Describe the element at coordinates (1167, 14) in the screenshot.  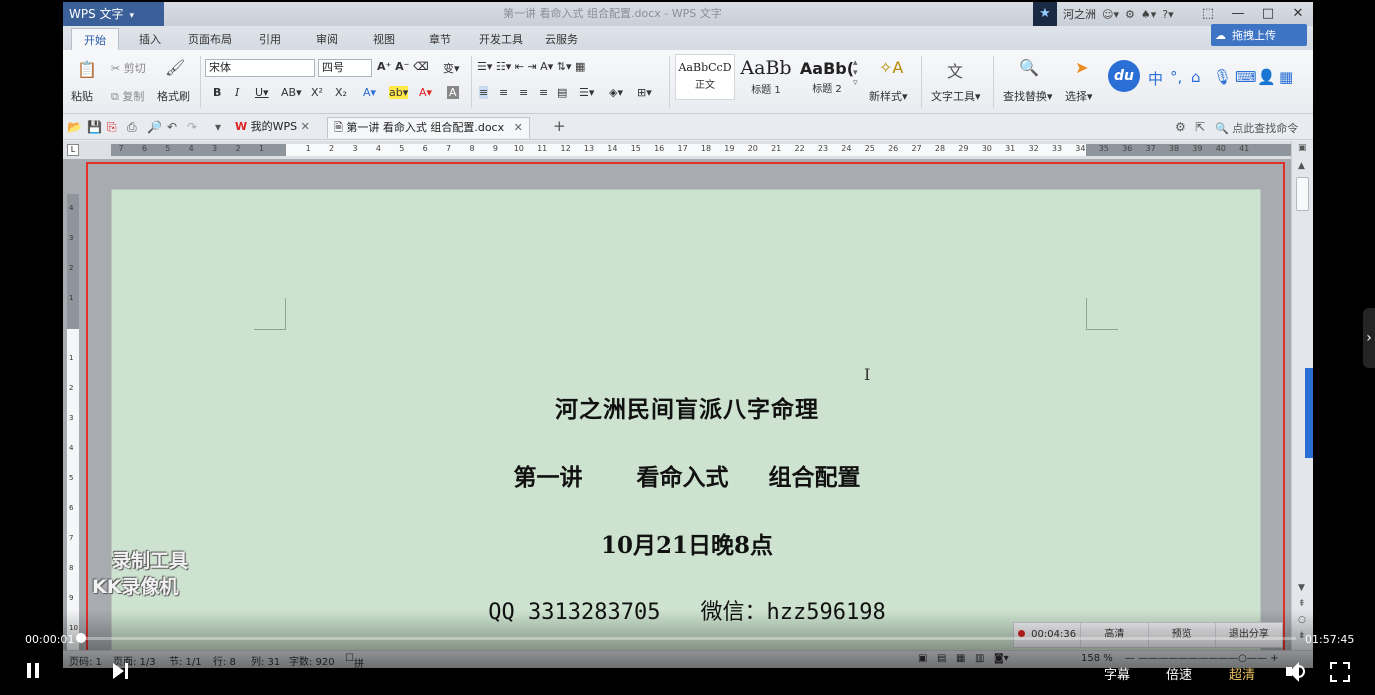
I see `help-icon: ?▾` at that location.